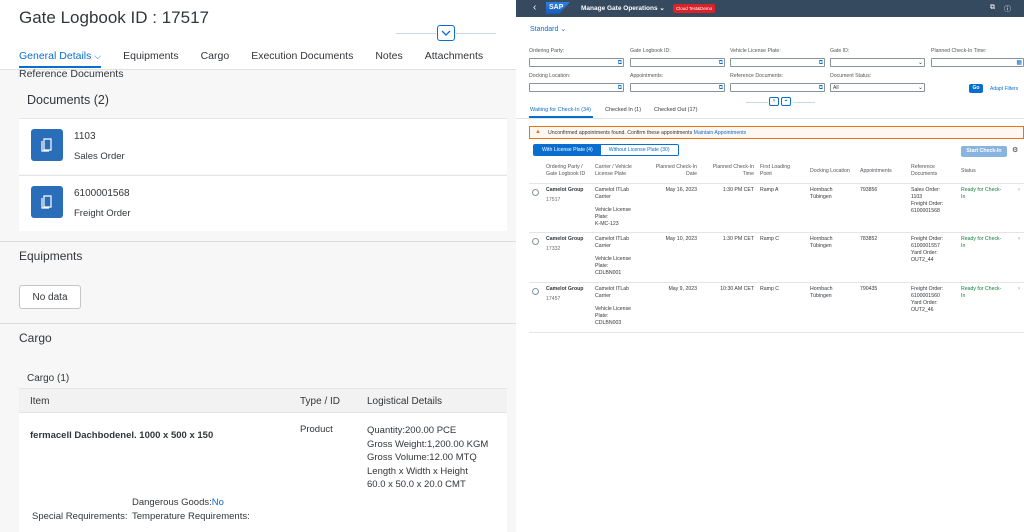  I want to click on filter-label-appointments: Appointments:, so click(647, 76).